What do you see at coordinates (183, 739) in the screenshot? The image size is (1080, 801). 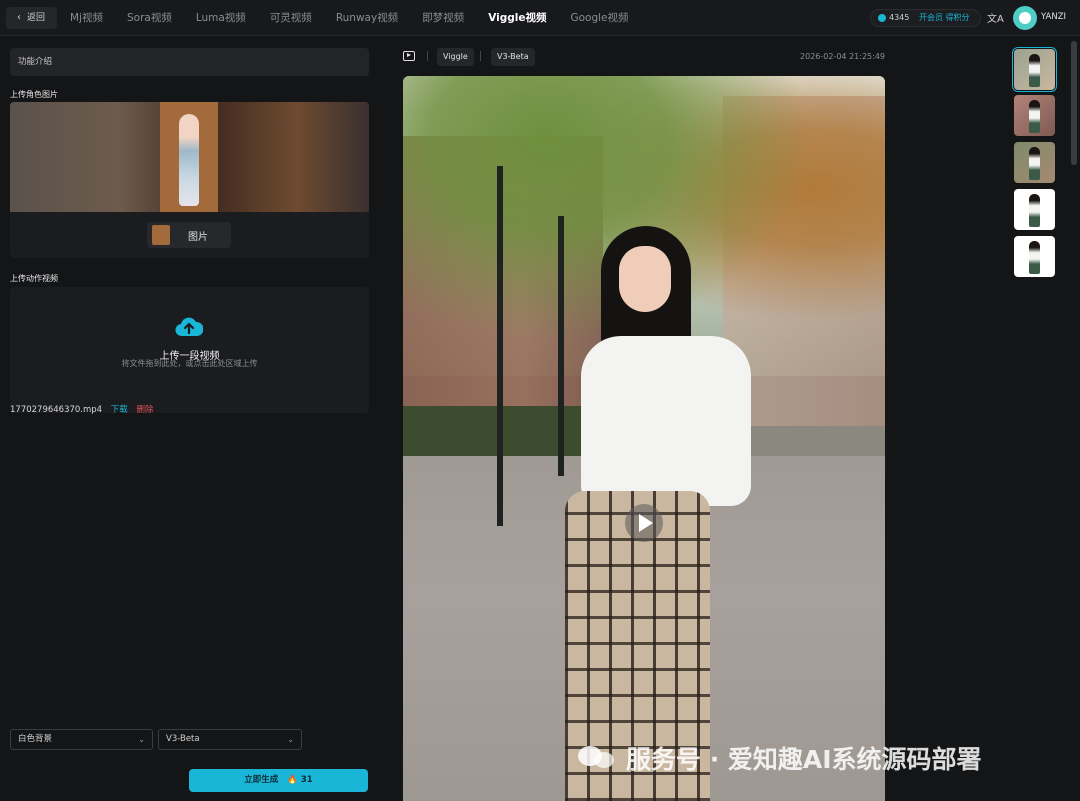 I see `model-select-value: V3-Beta` at bounding box center [183, 739].